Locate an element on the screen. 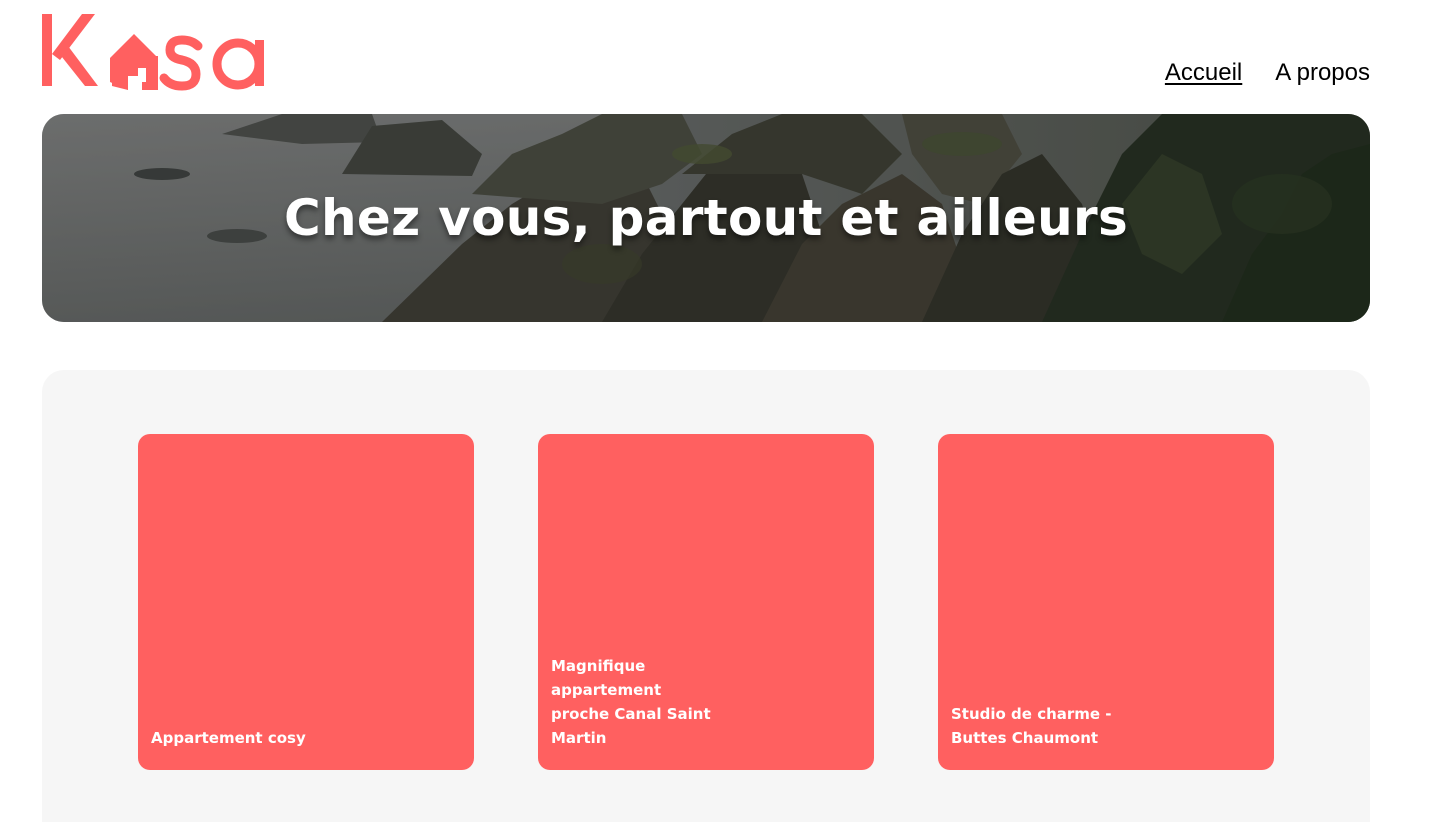  kasa-logo is located at coordinates (163, 52).